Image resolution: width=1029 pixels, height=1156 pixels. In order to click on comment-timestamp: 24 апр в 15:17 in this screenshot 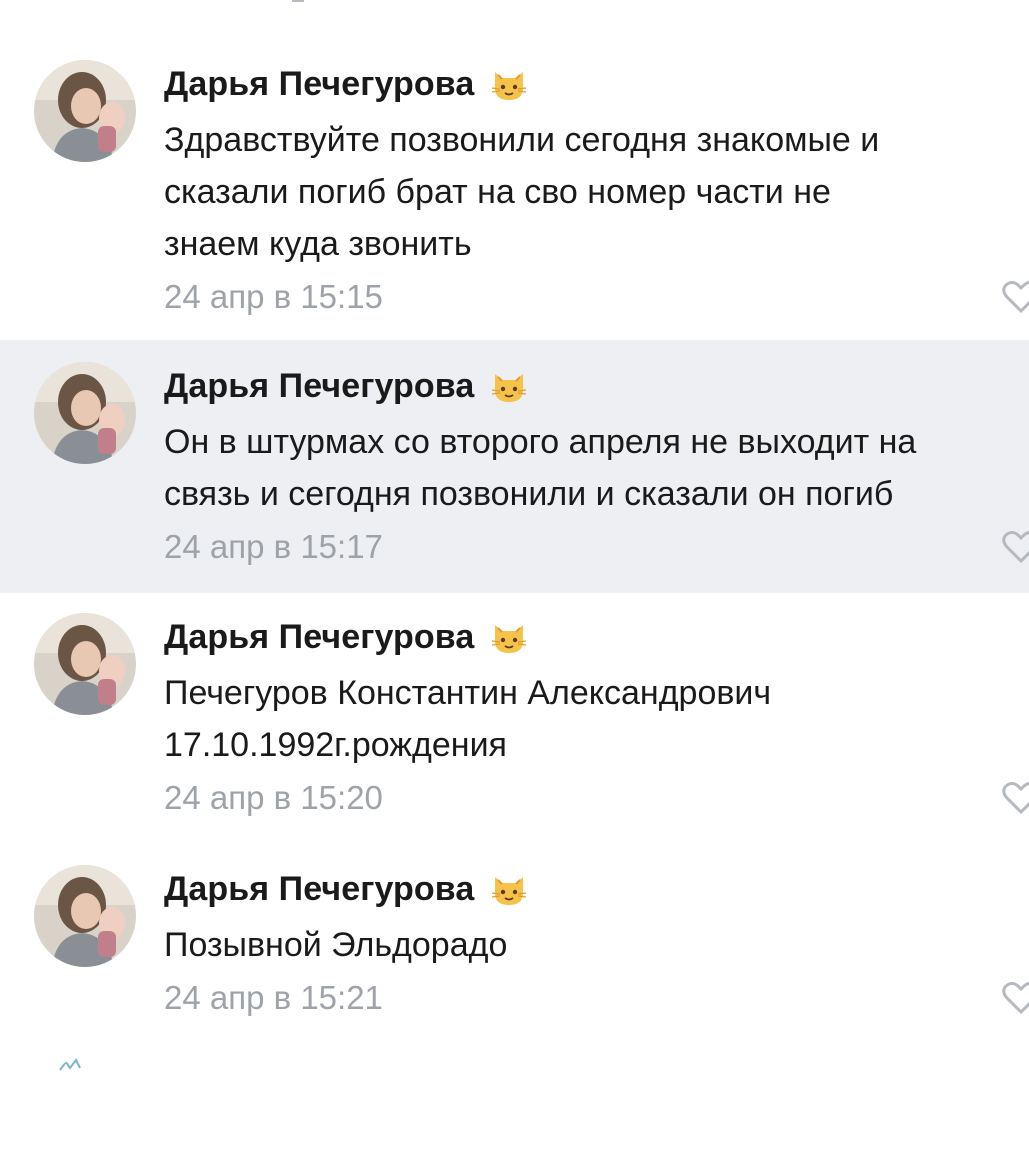, I will do `click(273, 547)`.